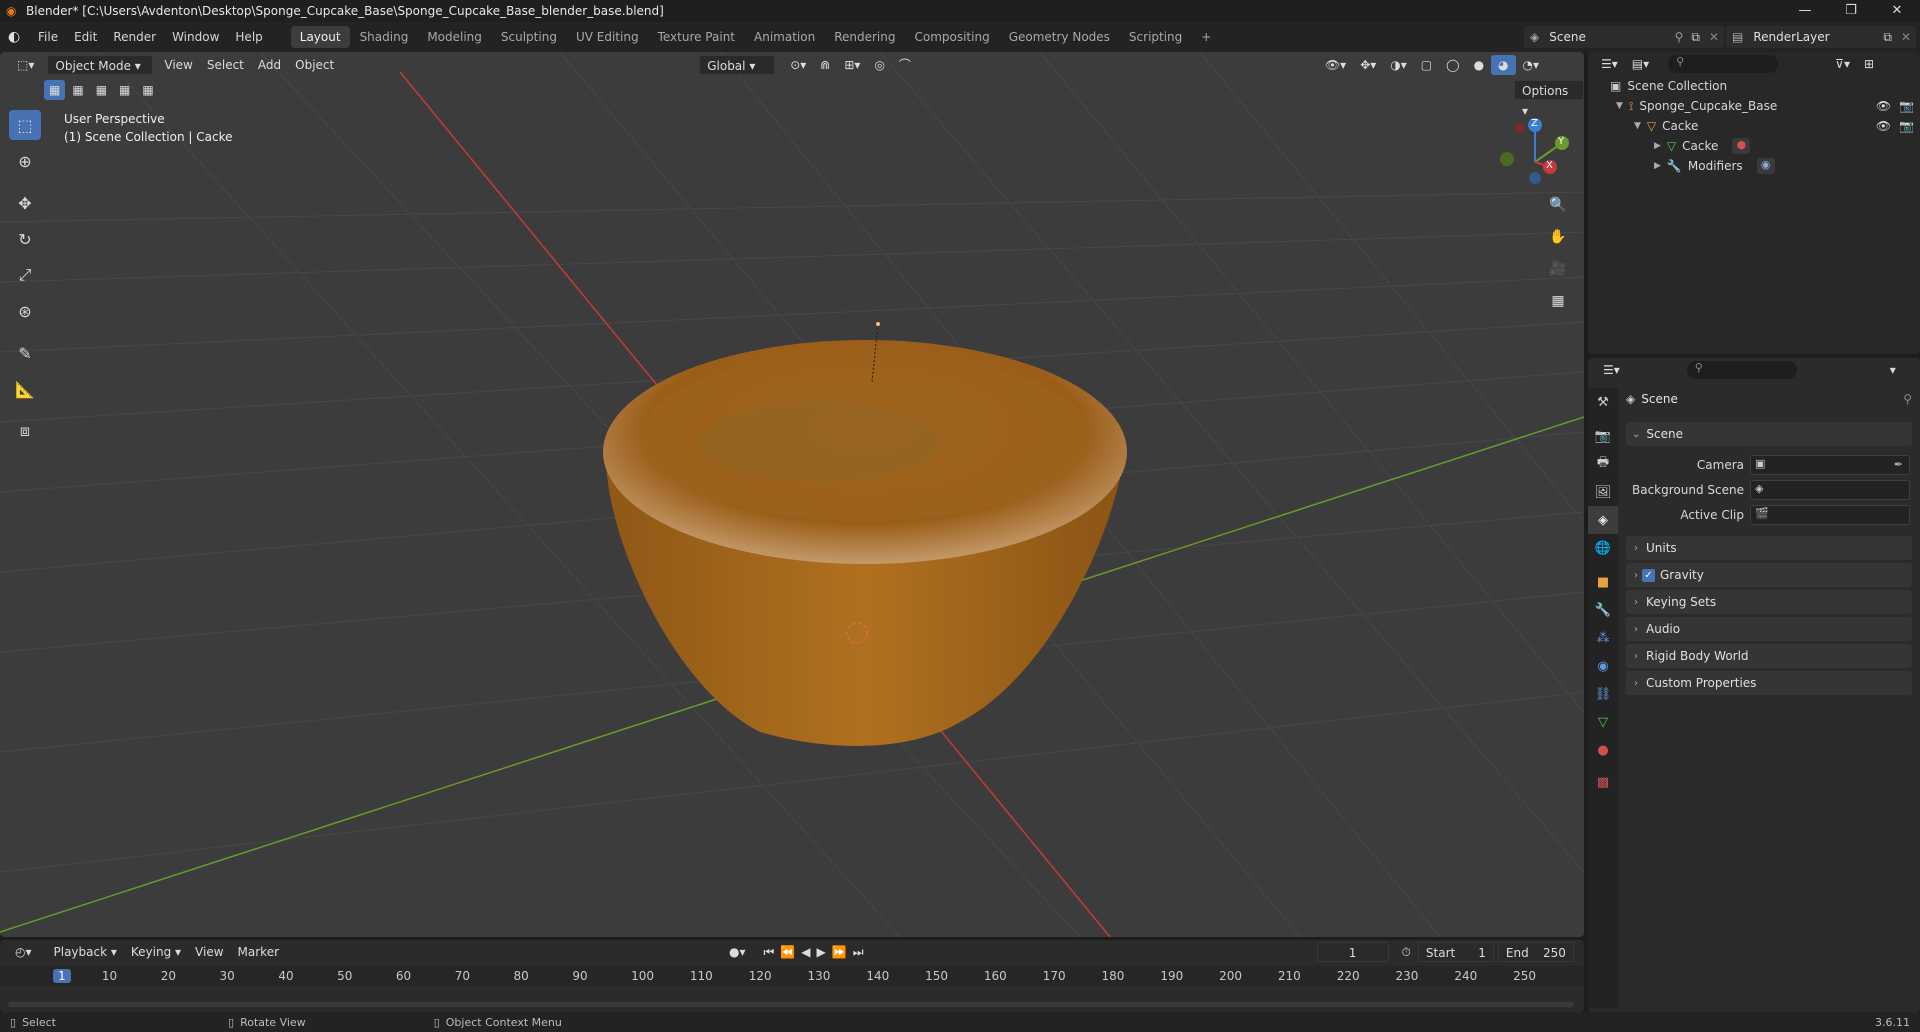  What do you see at coordinates (1426, 65) in the screenshot?
I see `xray-icon: ▢` at bounding box center [1426, 65].